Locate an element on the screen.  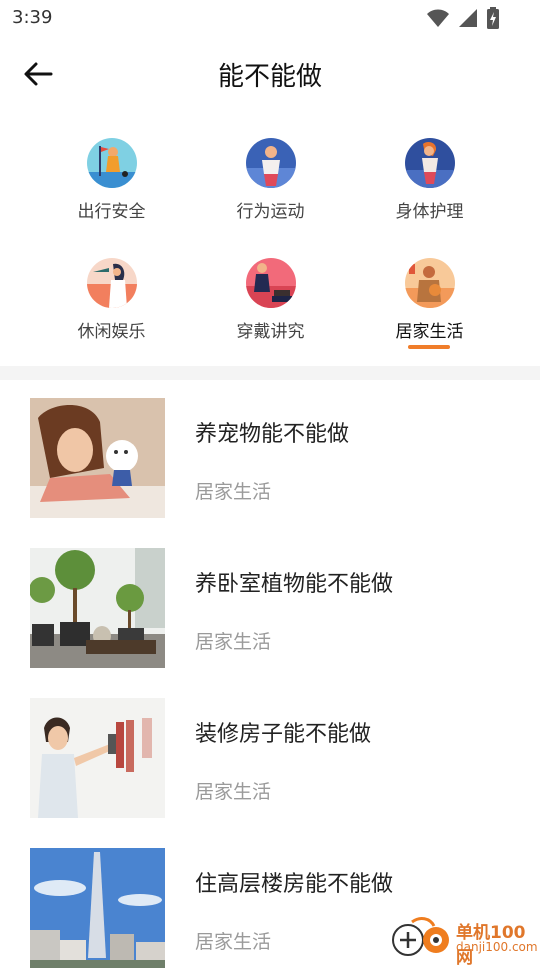
site-watermark: 单机100网 danji100.com is located at coordinates (465, 942).